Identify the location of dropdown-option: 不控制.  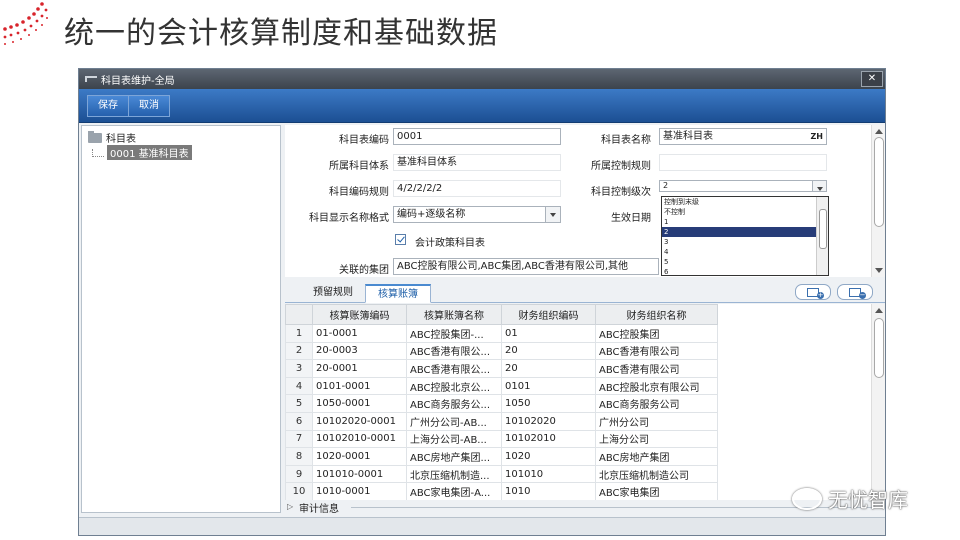
(745, 212).